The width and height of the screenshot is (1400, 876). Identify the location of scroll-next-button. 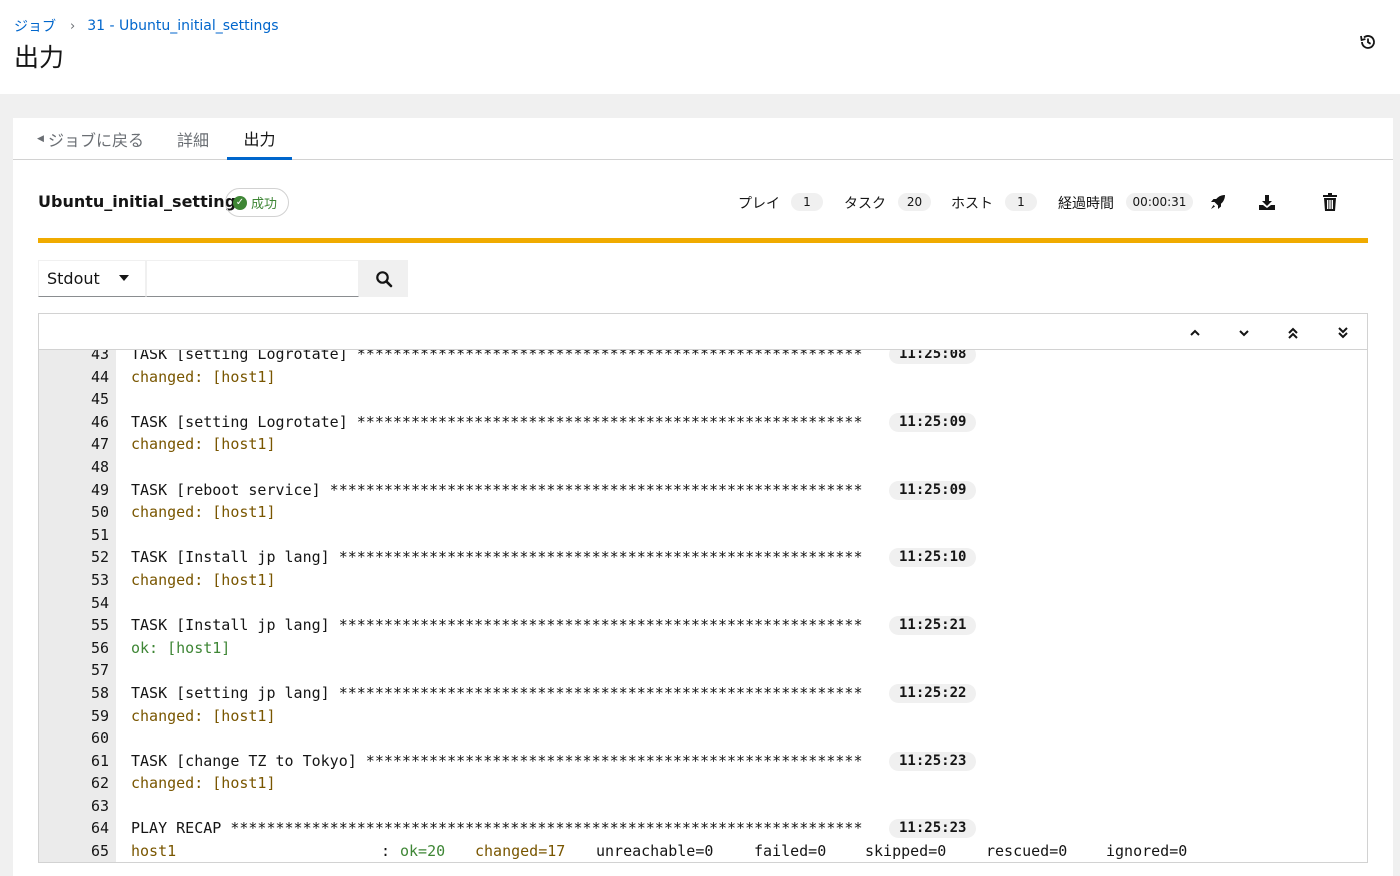
(1244, 333).